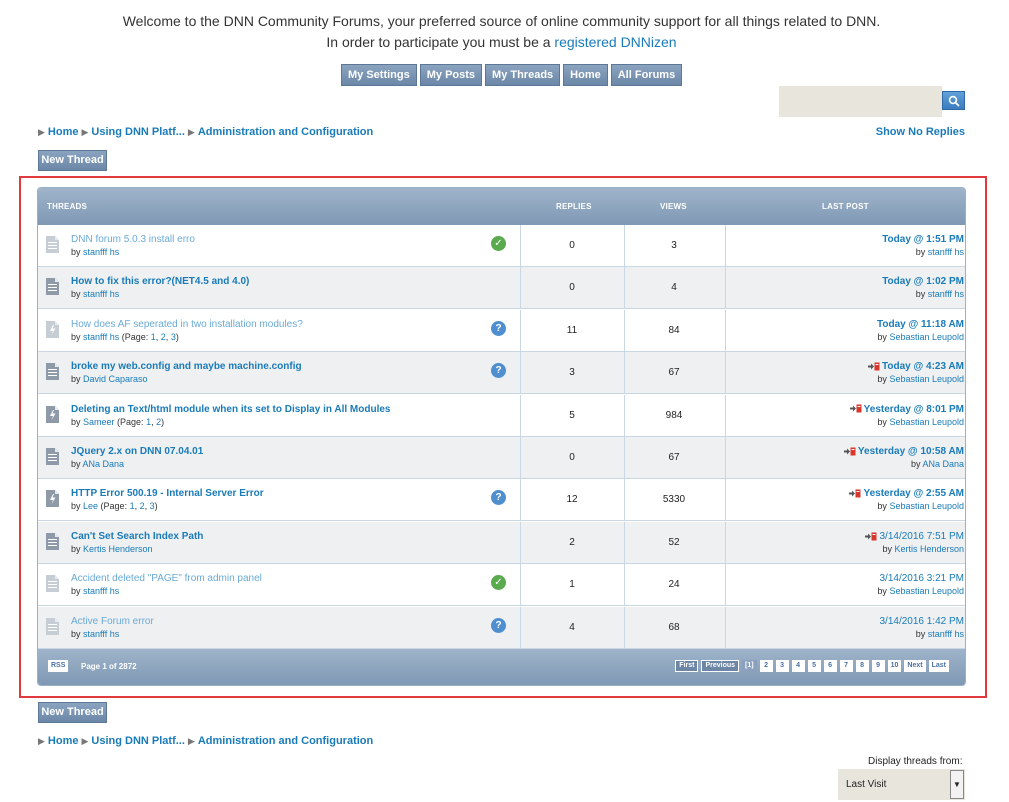 Image resolution: width=1009 pixels, height=802 pixels. Describe the element at coordinates (923, 366) in the screenshot. I see `last-post-link: Today @ 4:23 AM` at that location.